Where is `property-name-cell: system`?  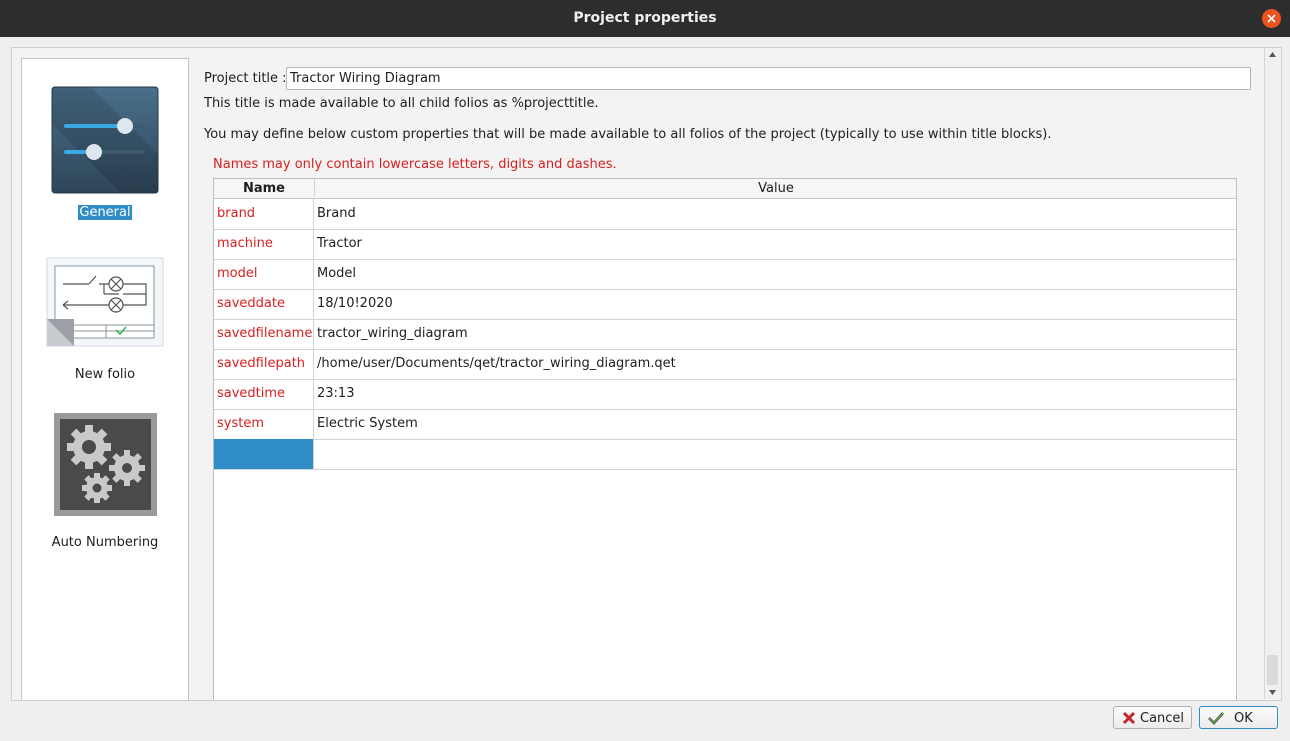 property-name-cell: system is located at coordinates (264, 424).